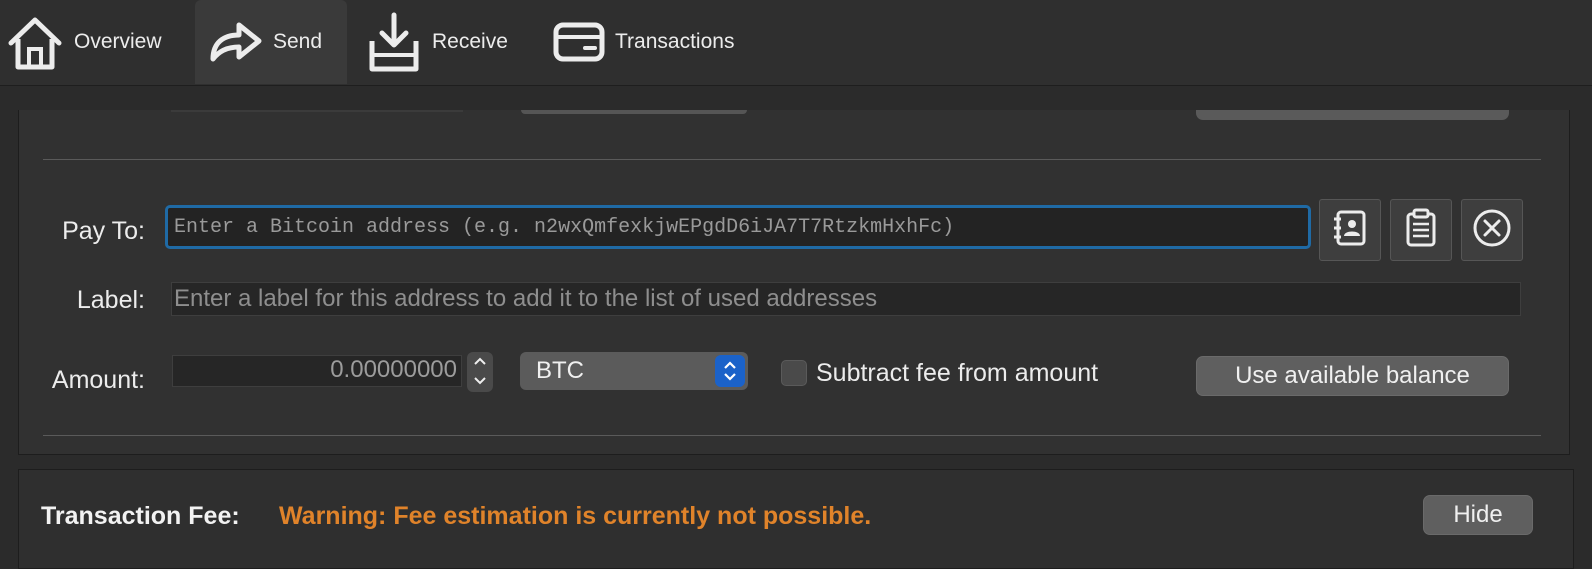 This screenshot has height=569, width=1592. I want to click on clipboard-icon, so click(1421, 230).